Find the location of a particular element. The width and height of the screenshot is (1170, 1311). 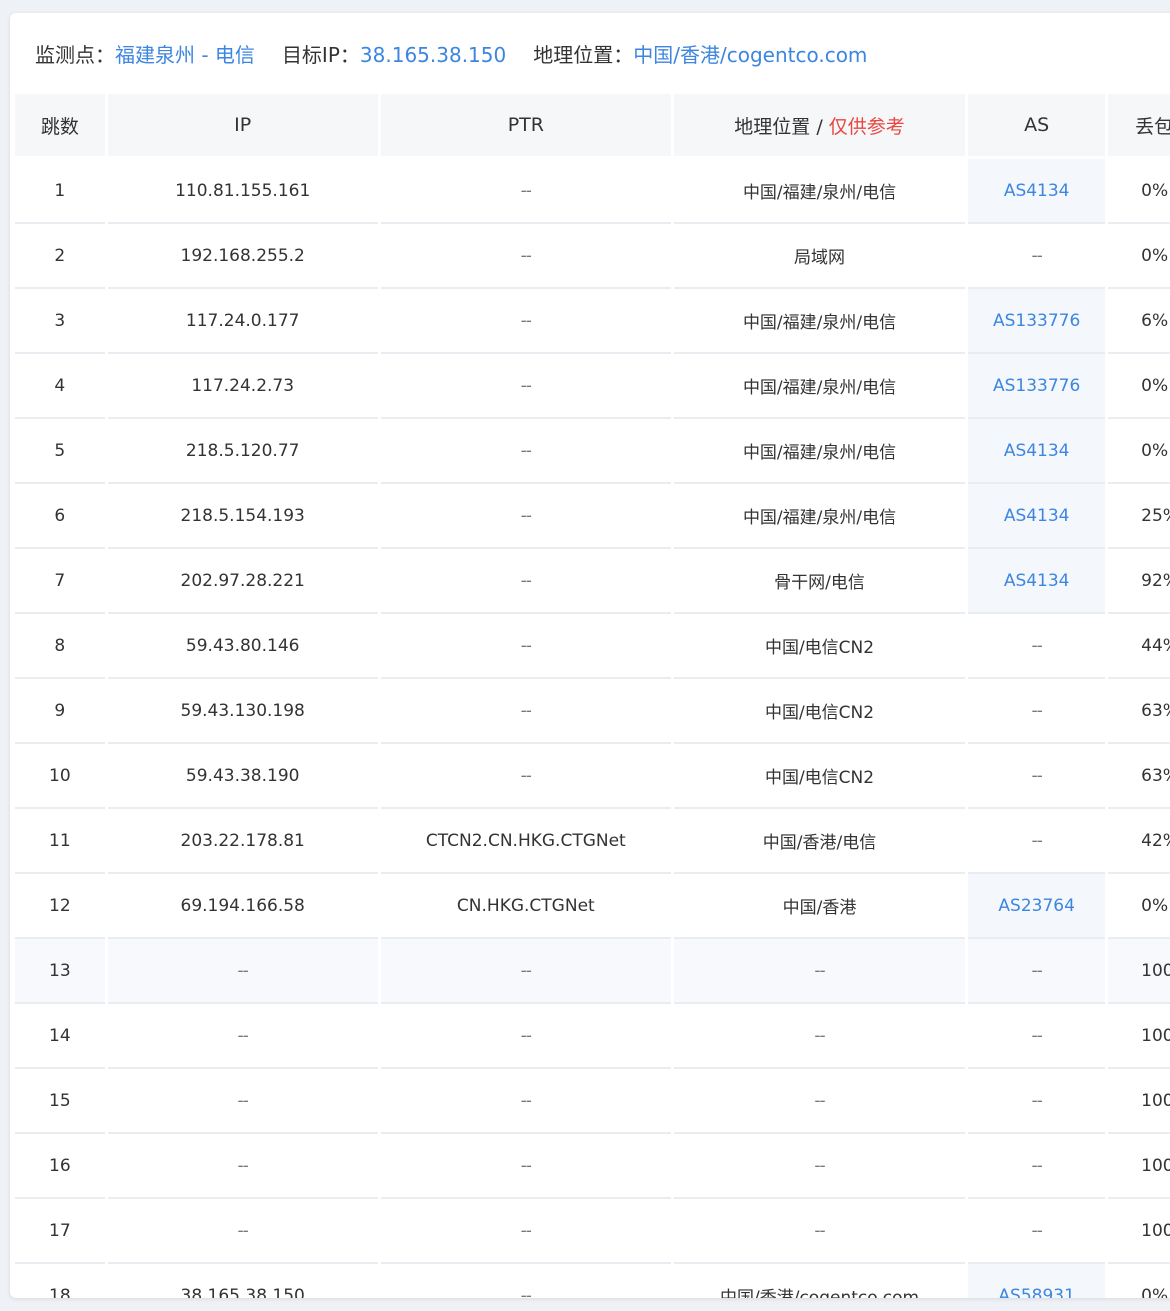

hop-cell: 16 is located at coordinates (60, 1166).